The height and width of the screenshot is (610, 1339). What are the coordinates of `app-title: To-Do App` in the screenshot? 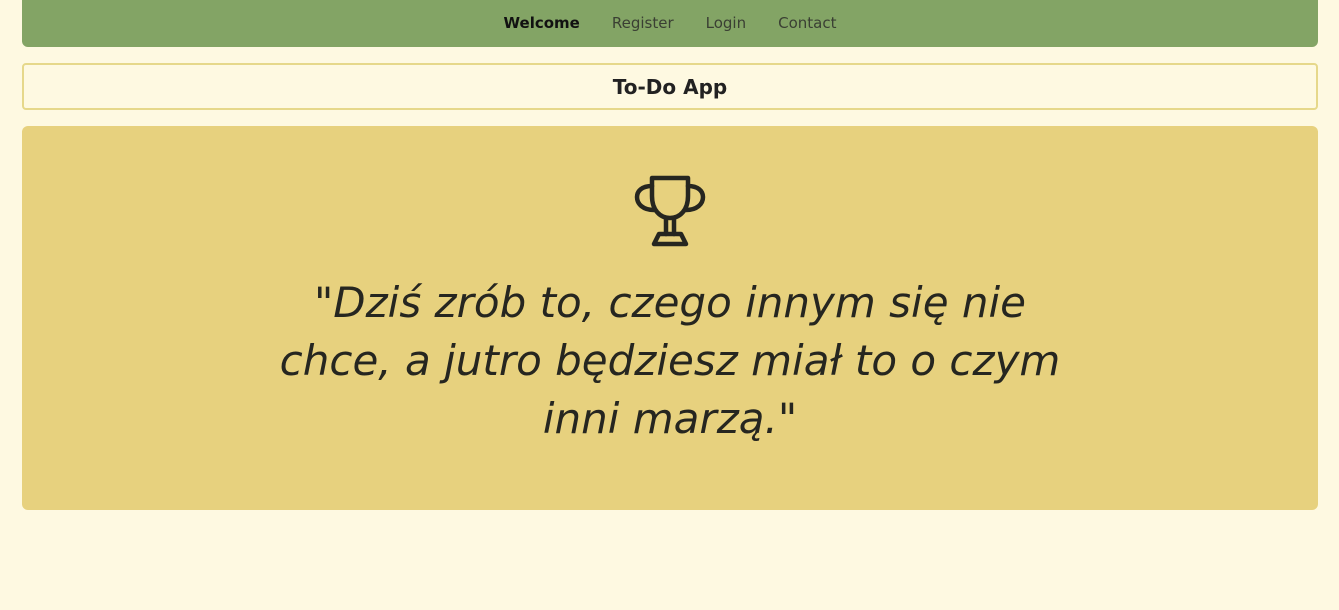 It's located at (670, 86).